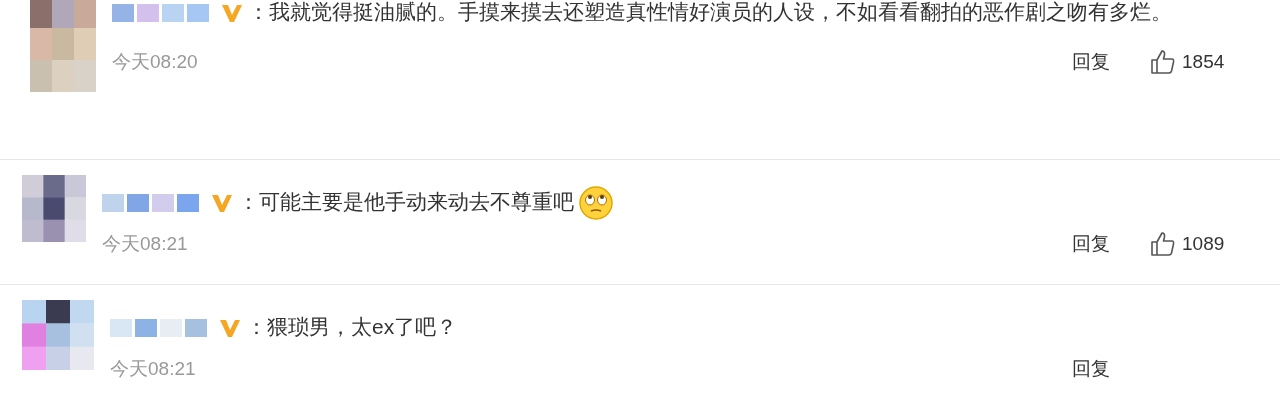 The image size is (1280, 414). What do you see at coordinates (1203, 62) in the screenshot?
I see `like-count: 1854` at bounding box center [1203, 62].